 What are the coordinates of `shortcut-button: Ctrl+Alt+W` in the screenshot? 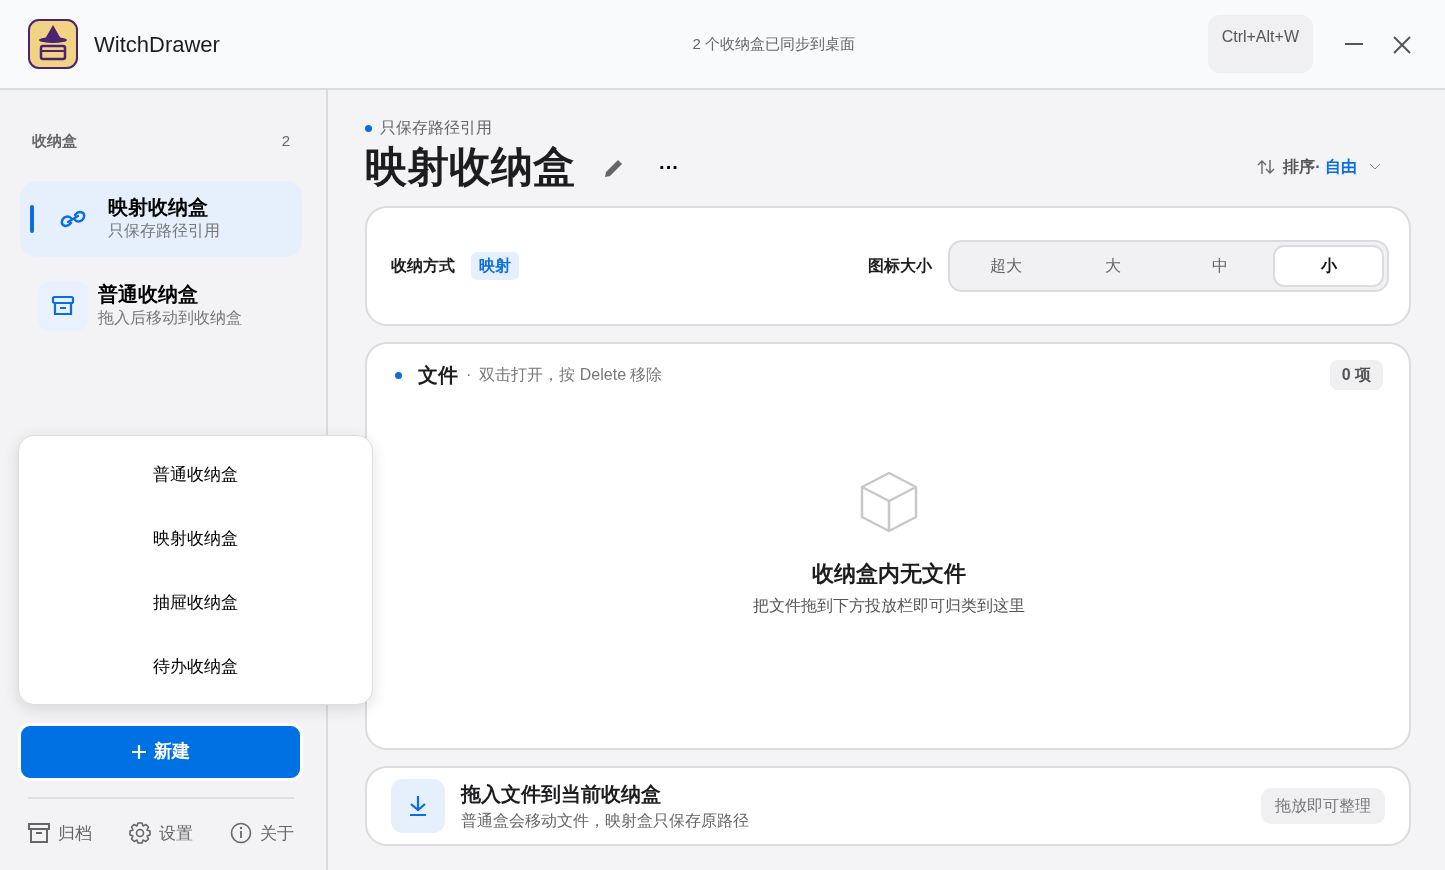 It's located at (1260, 44).